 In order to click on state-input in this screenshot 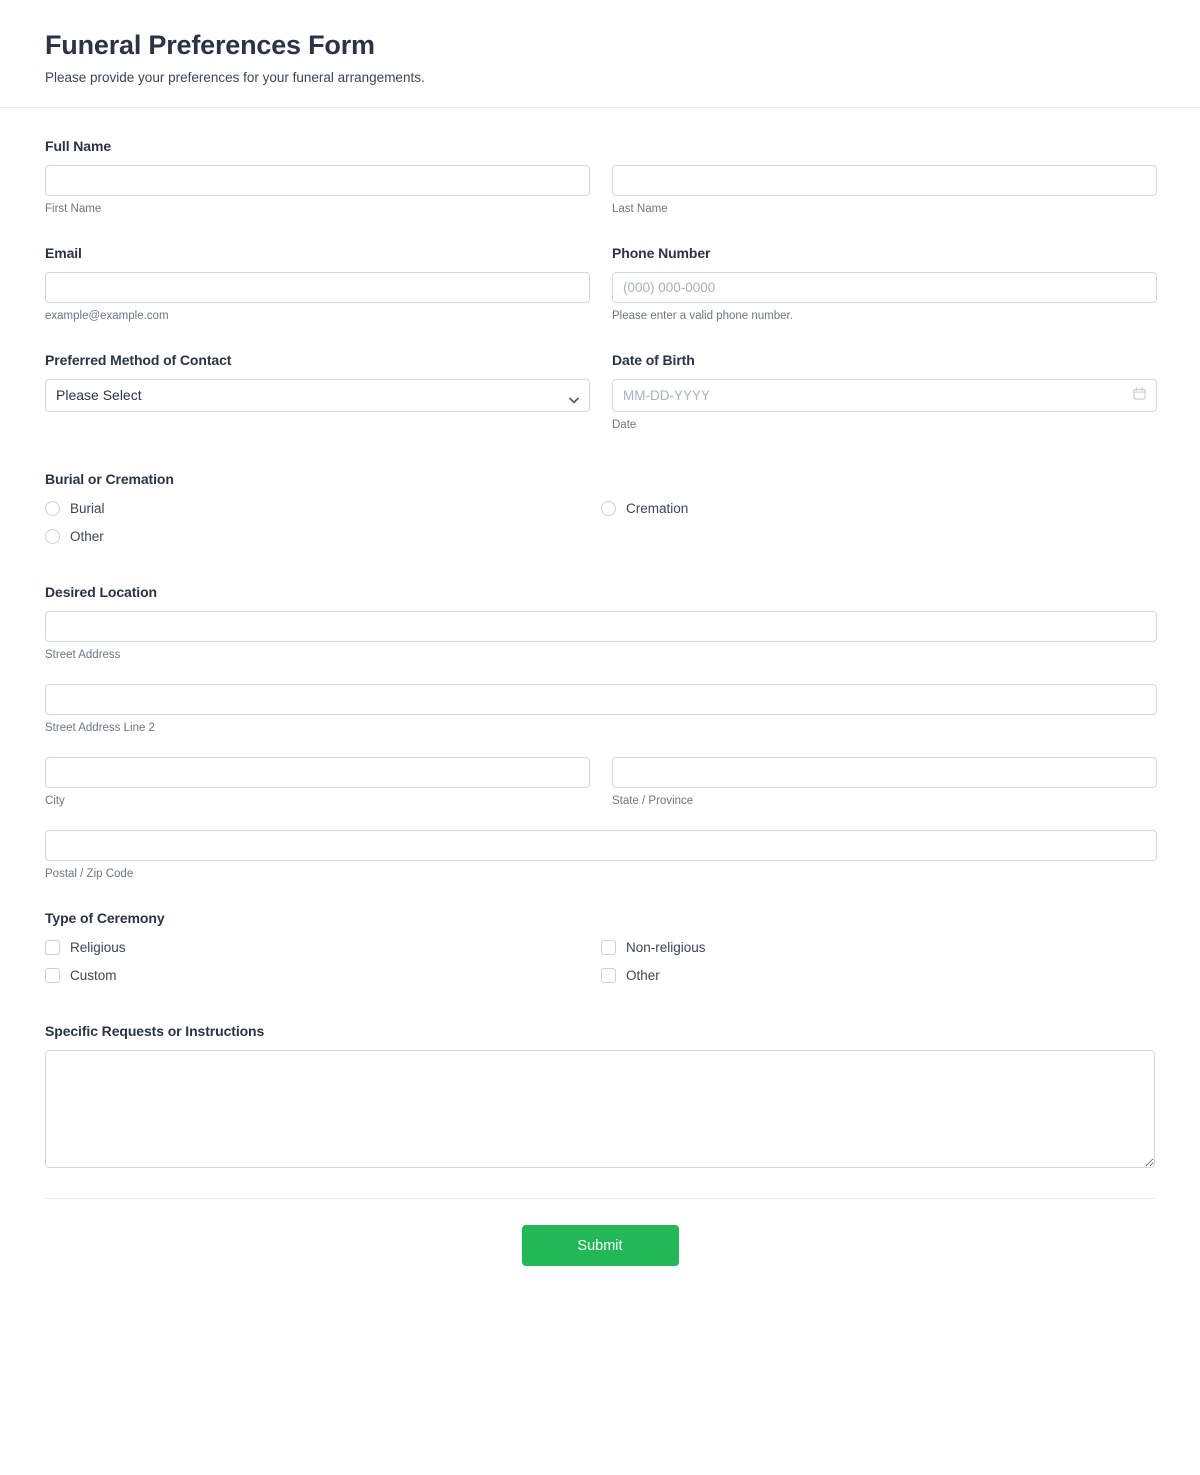, I will do `click(884, 772)`.